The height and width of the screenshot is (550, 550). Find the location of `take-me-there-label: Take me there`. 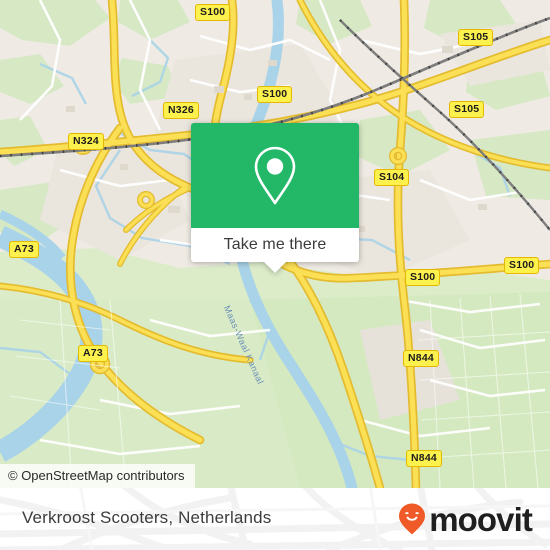

take-me-there-label: Take me there is located at coordinates (275, 244).